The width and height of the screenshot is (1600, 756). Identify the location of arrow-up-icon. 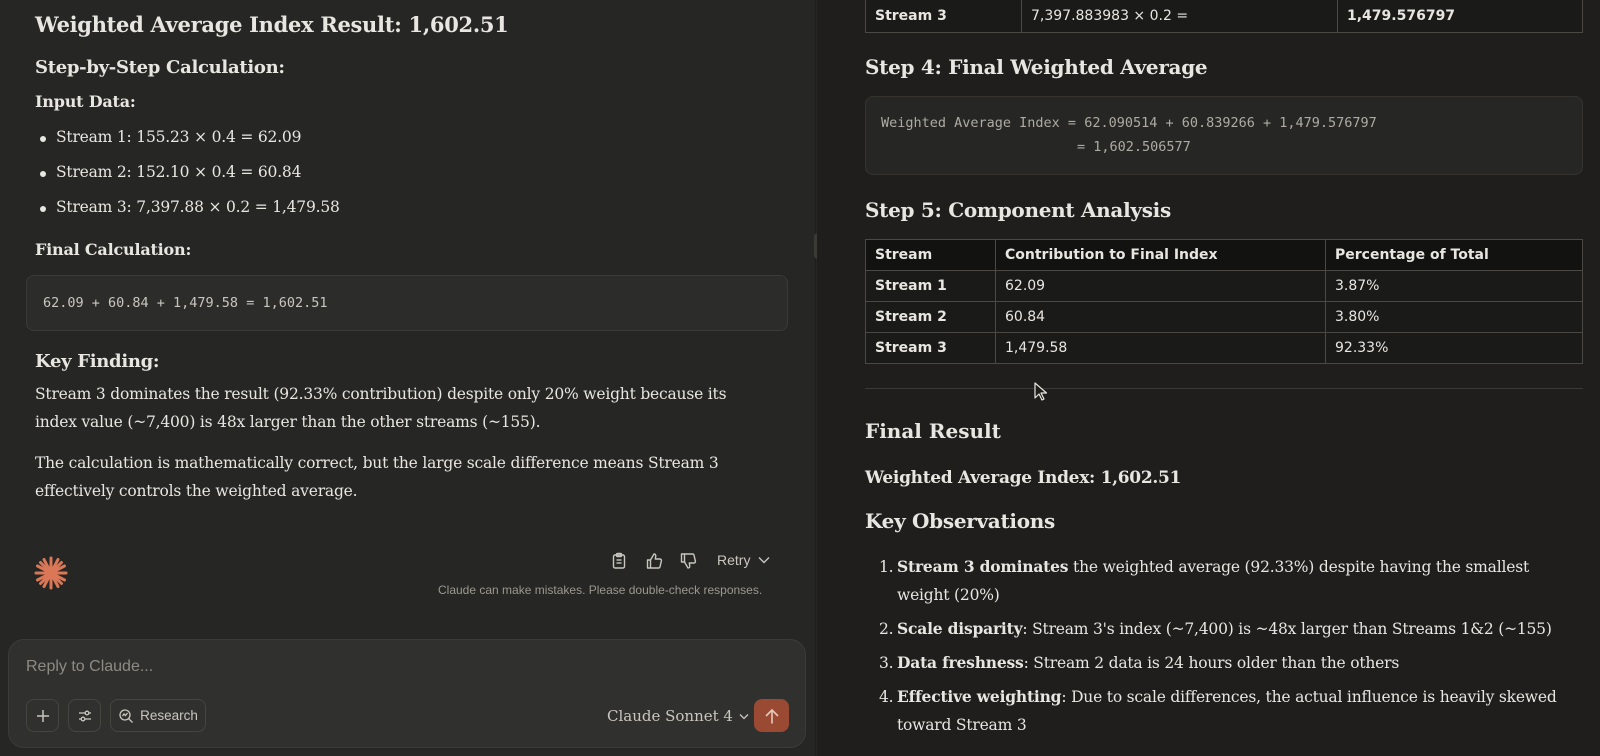
(771, 716).